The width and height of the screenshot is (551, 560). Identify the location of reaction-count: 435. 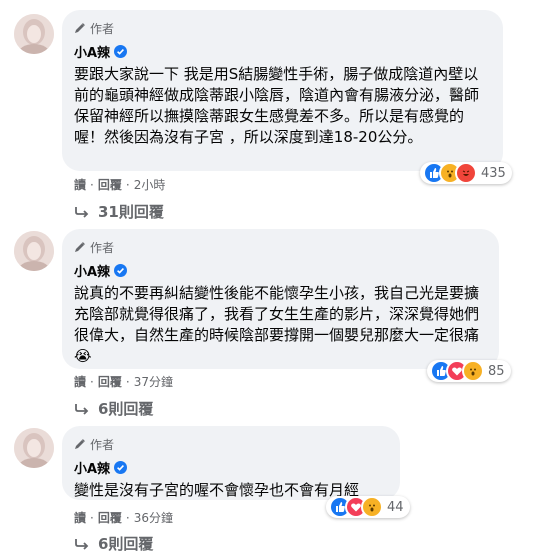
(493, 173).